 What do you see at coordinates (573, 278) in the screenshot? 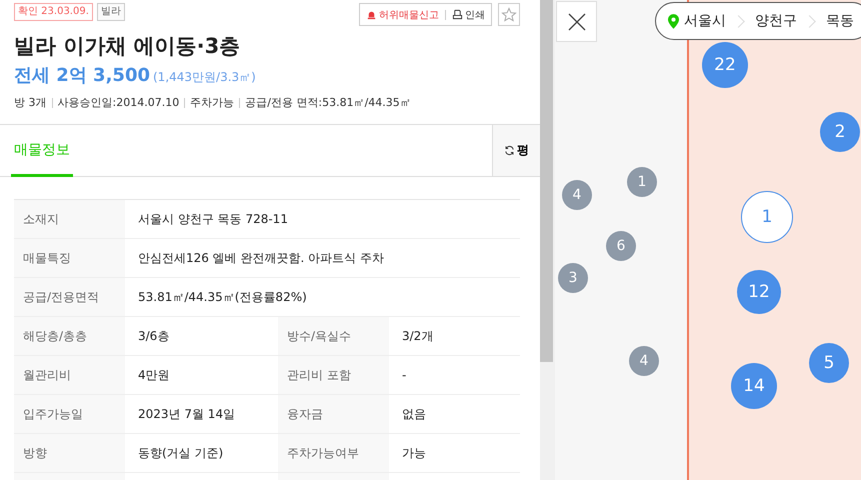
I see `cluster-marker: 3` at bounding box center [573, 278].